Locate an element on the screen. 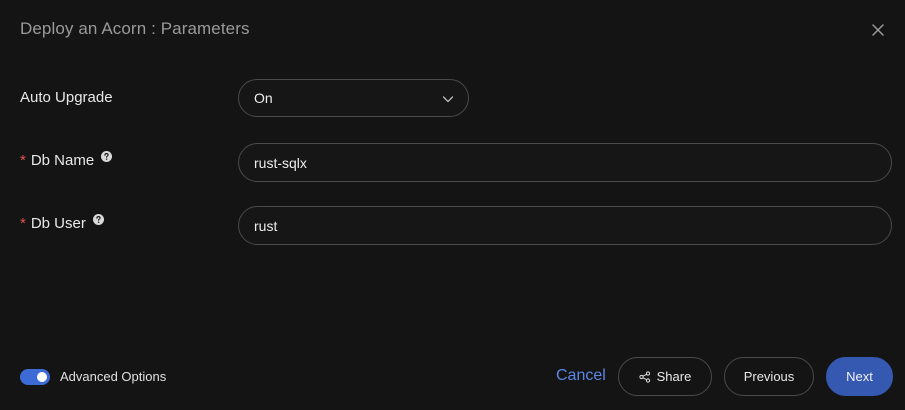 This screenshot has width=905, height=410. cancel-button: Cancel is located at coordinates (581, 376).